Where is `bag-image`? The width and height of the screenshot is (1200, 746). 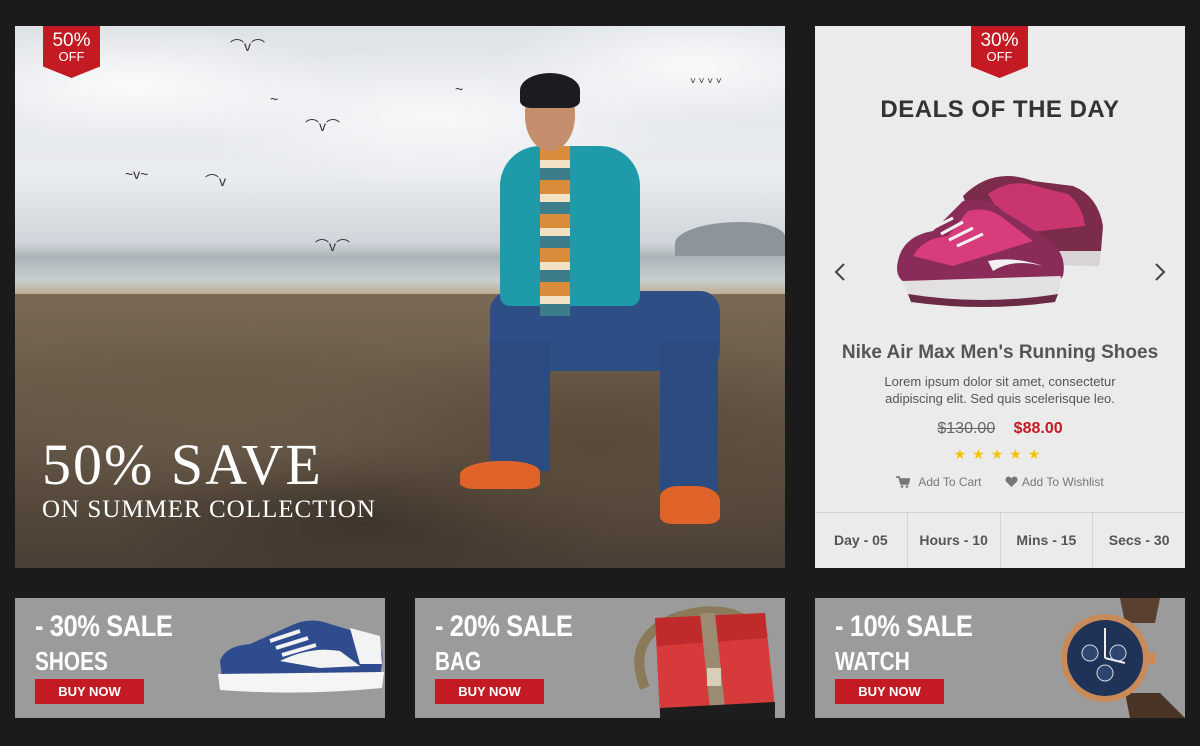 bag-image is located at coordinates (704, 662).